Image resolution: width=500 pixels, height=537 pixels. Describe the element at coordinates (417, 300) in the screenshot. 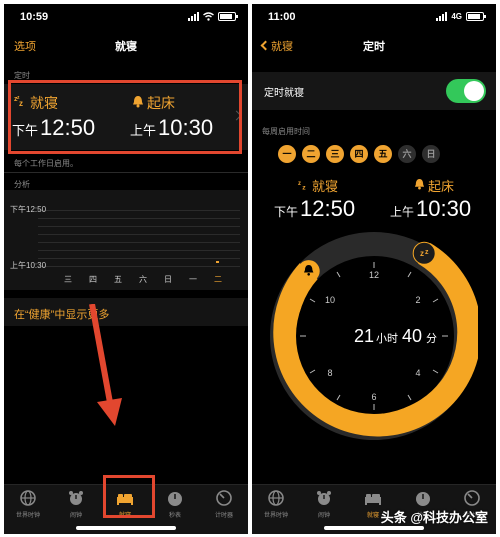

I see `clock-number: 2` at that location.